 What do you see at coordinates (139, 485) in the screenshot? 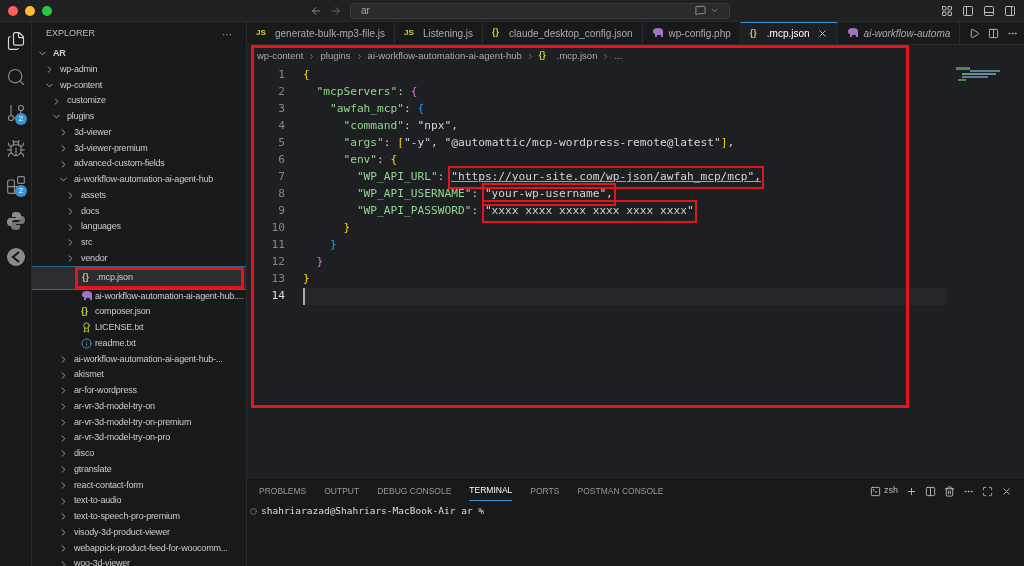
I see `folder-row: react-contact-form` at bounding box center [139, 485].